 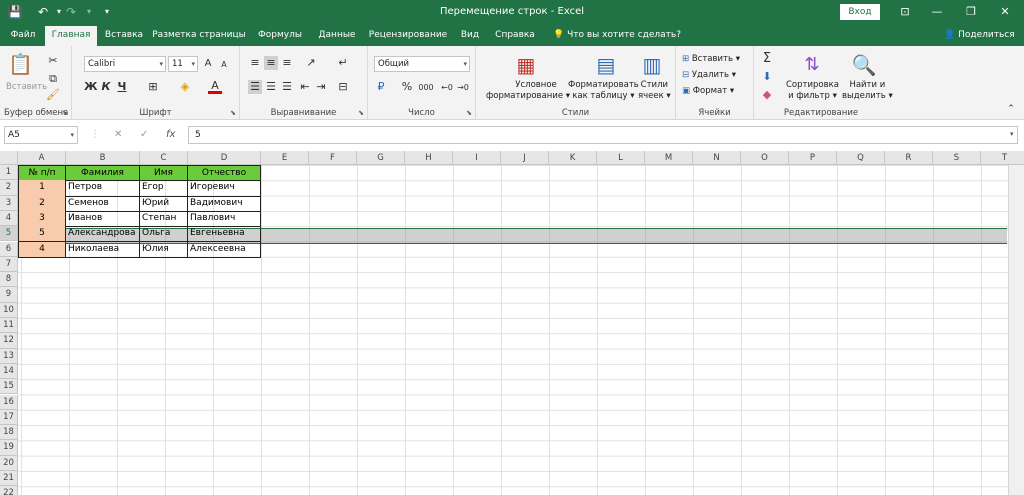 I want to click on merge-cells-icon: ⊟, so click(x=343, y=87).